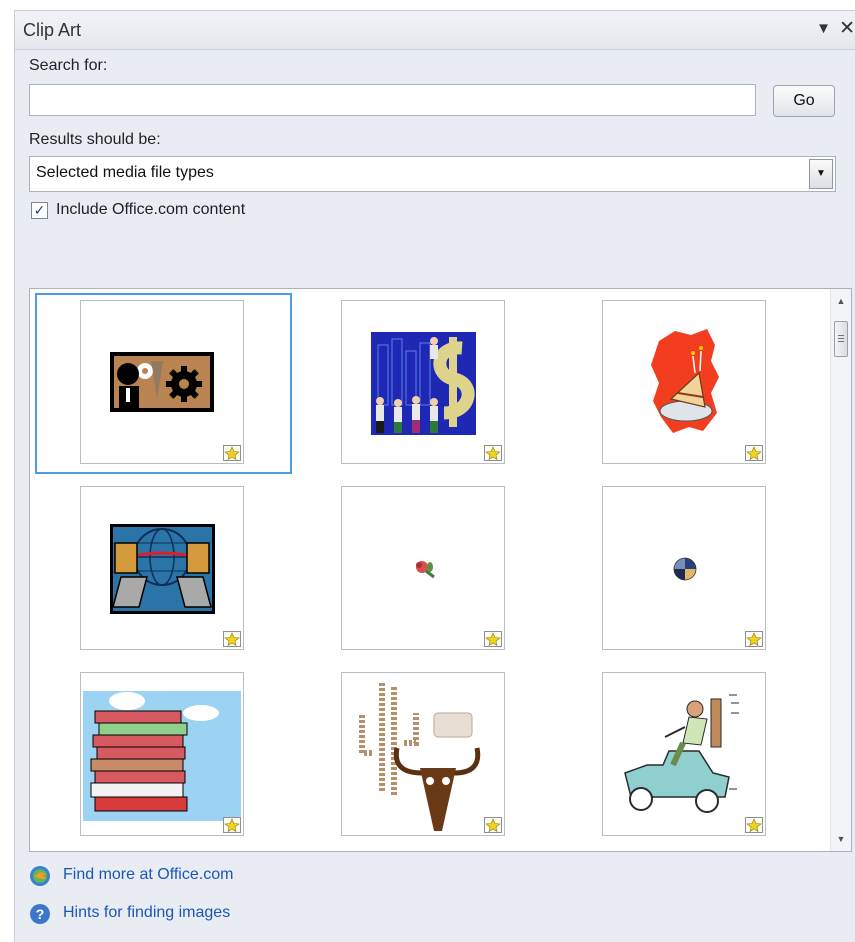 Image resolution: width=855 pixels, height=942 pixels. Describe the element at coordinates (420, 757) in the screenshot. I see `cactus-skull-clipart-icon` at that location.